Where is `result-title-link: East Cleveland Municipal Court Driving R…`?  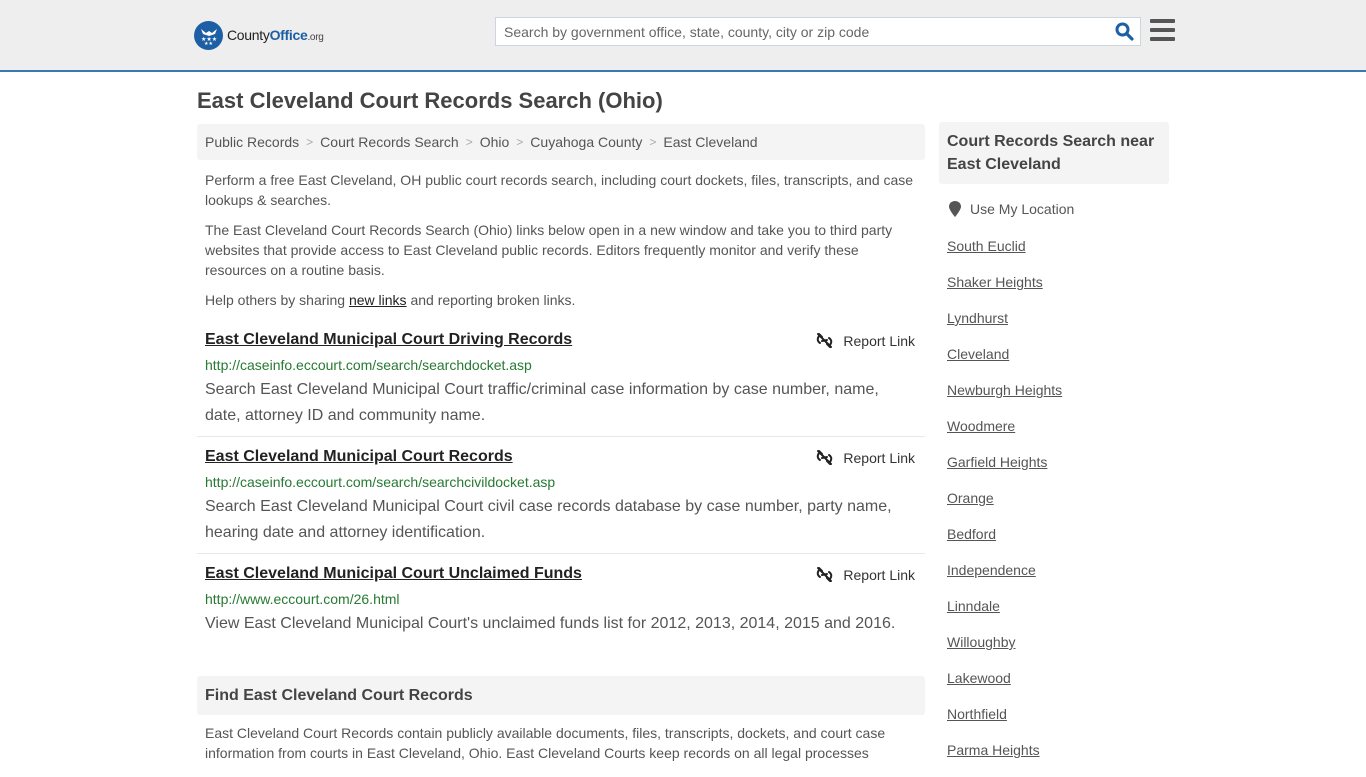 result-title-link: East Cleveland Municipal Court Driving R… is located at coordinates (388, 340).